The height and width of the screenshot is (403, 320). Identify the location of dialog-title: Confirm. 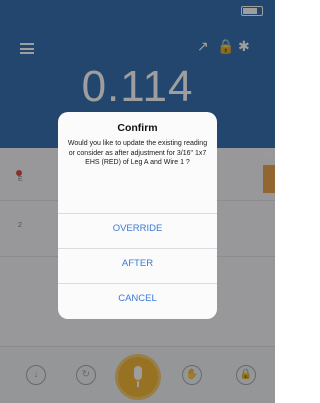
(137, 128).